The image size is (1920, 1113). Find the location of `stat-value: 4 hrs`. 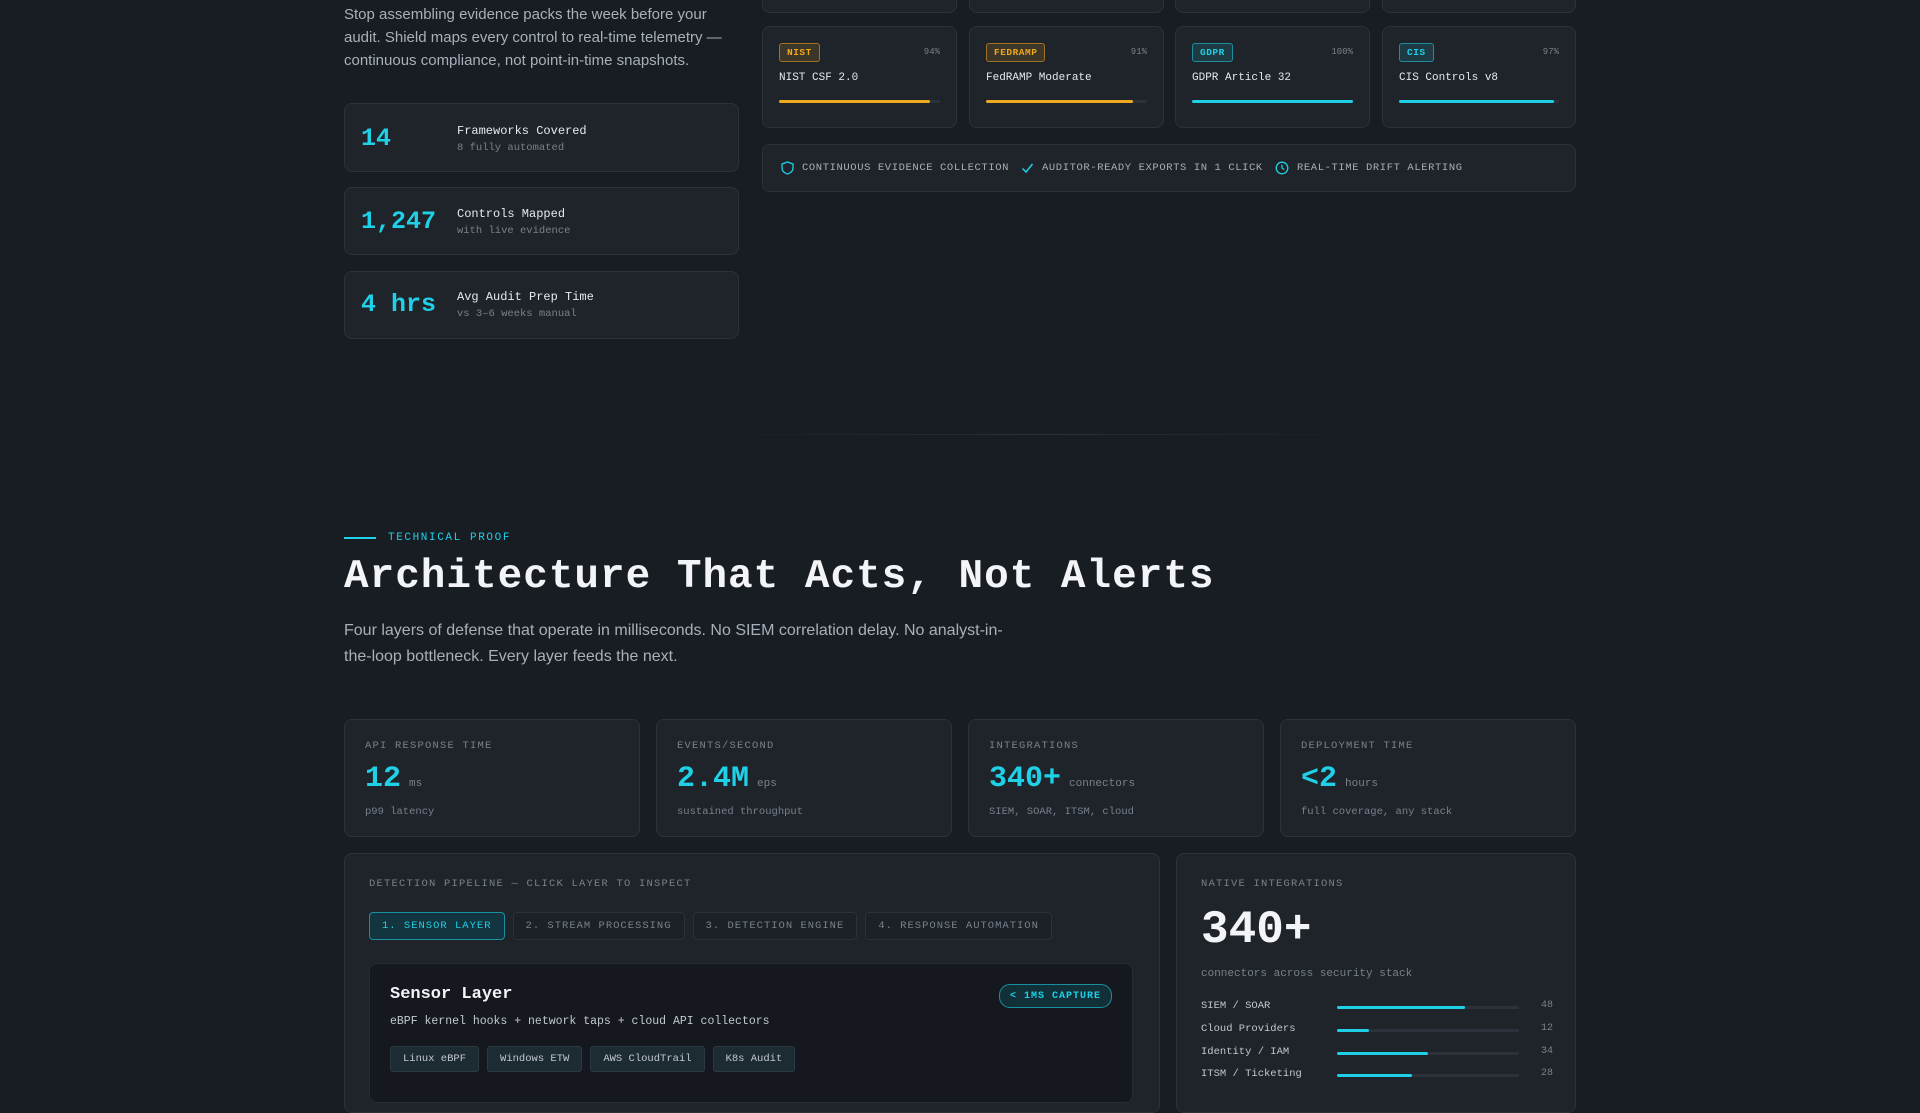

stat-value: 4 hrs is located at coordinates (399, 304).